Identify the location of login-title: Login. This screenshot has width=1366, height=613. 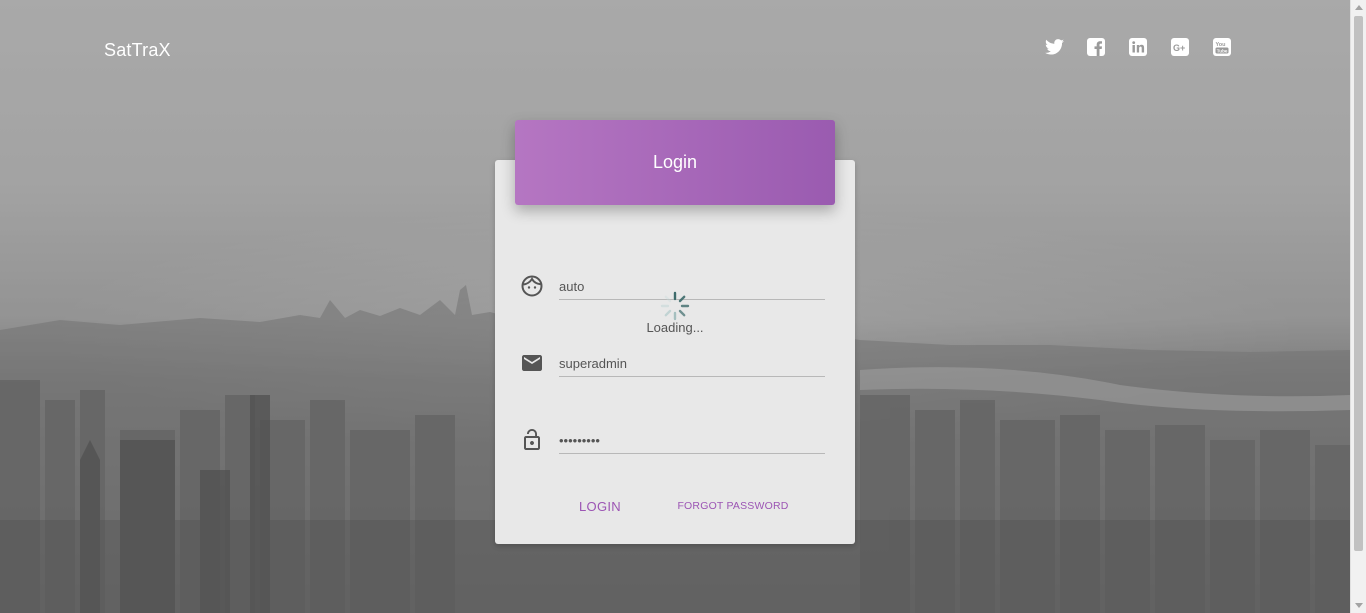
(675, 162).